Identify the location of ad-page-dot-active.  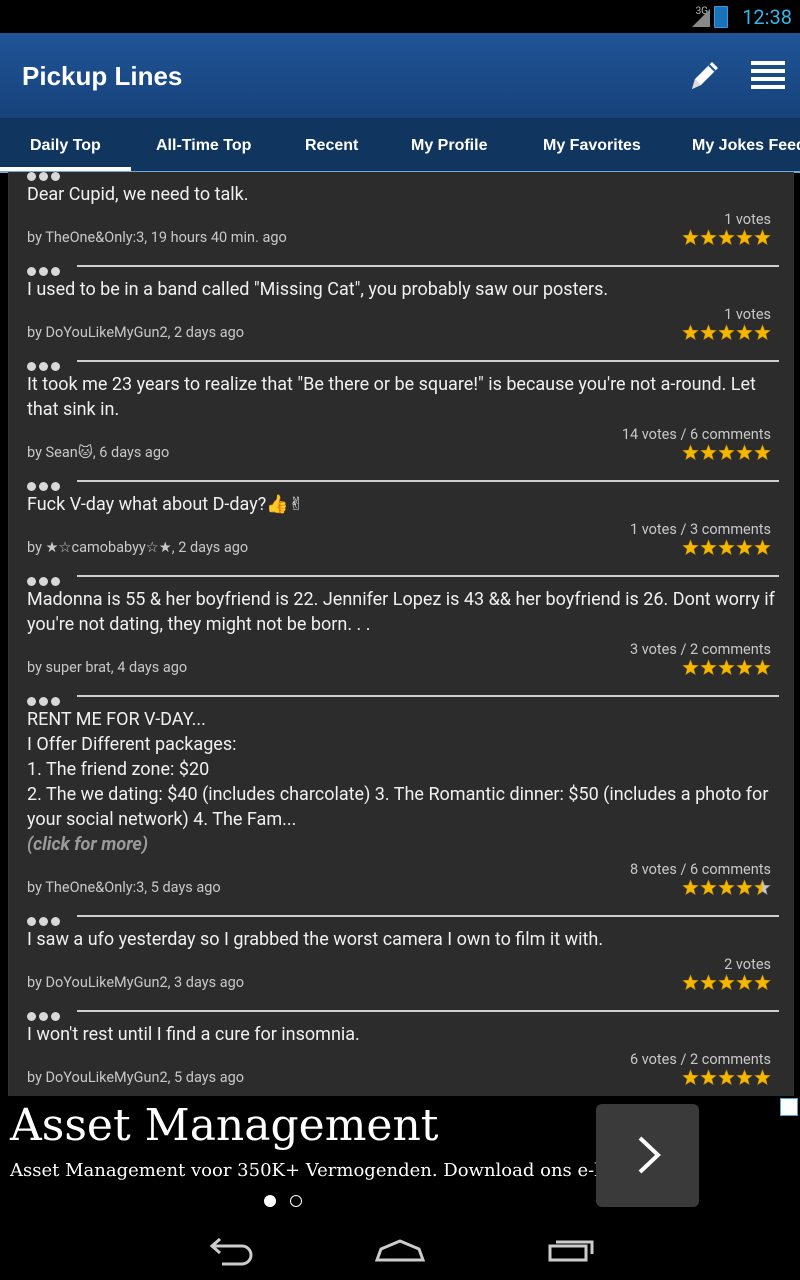
(270, 1201).